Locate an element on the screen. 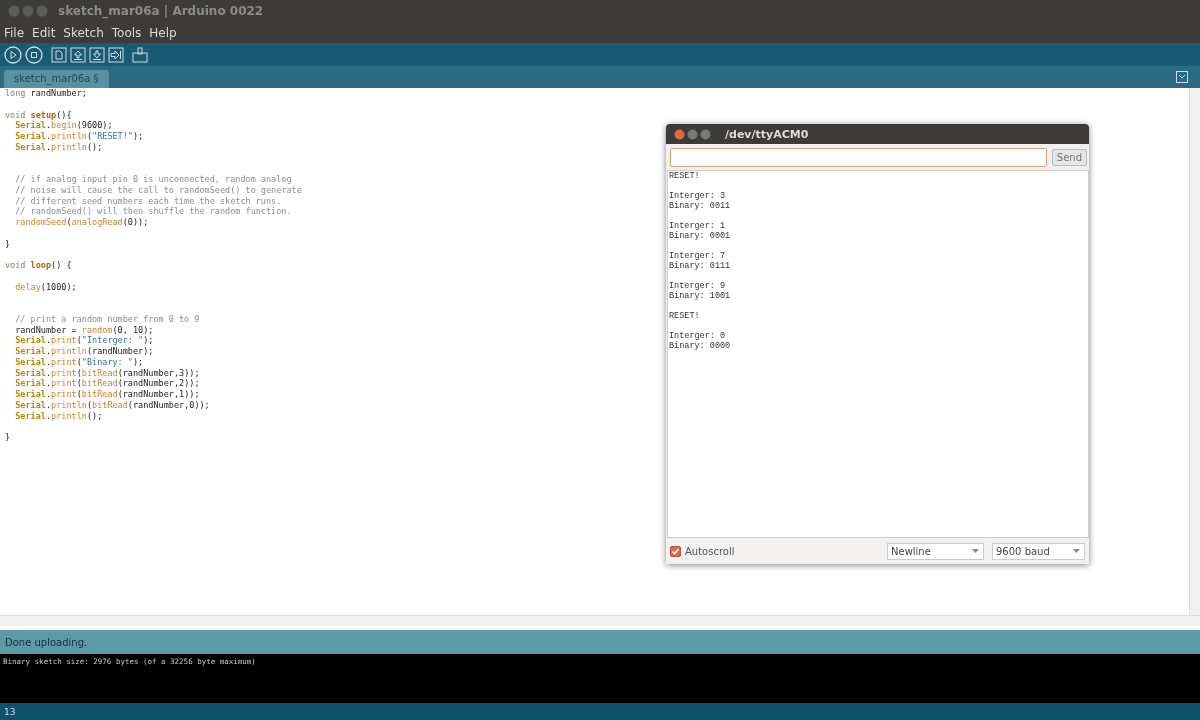 This screenshot has width=1200, height=720. maximize-icon is located at coordinates (705, 134).